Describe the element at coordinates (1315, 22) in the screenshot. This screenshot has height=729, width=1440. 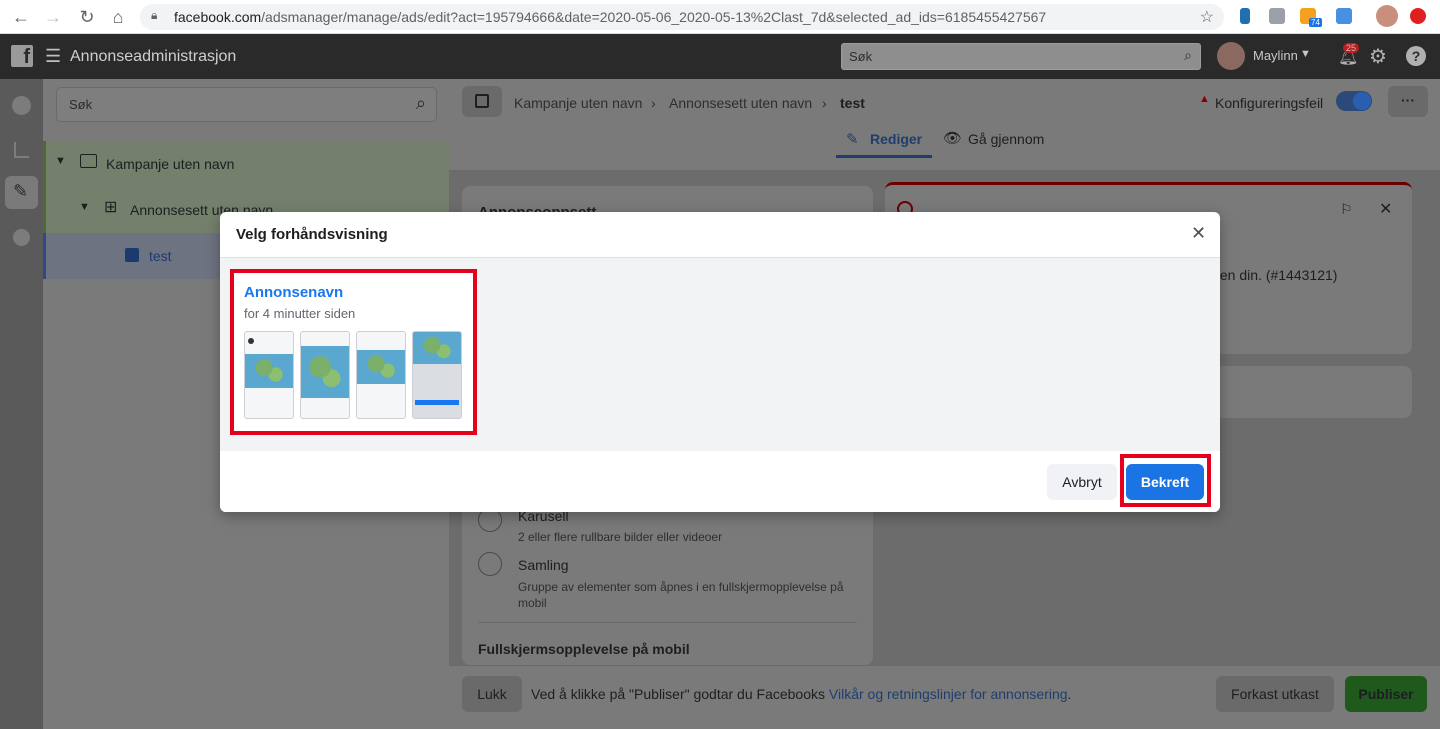
I see `extension-badge: 74` at that location.